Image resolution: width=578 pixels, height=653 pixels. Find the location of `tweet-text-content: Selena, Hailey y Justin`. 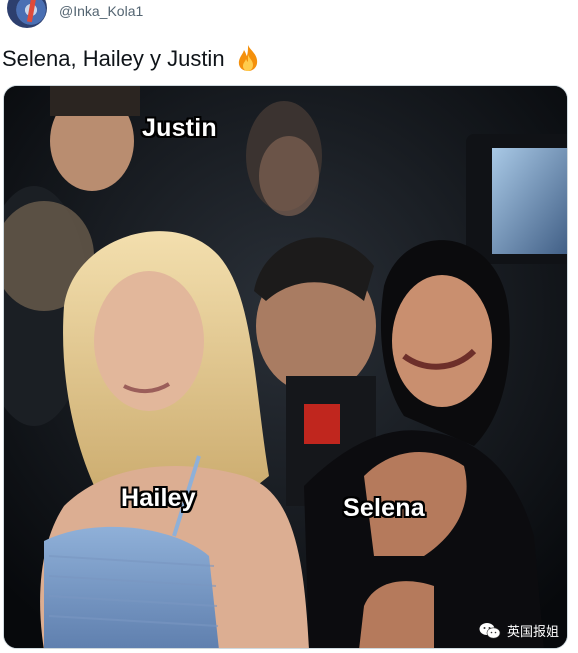

tweet-text-content: Selena, Hailey y Justin is located at coordinates (113, 58).